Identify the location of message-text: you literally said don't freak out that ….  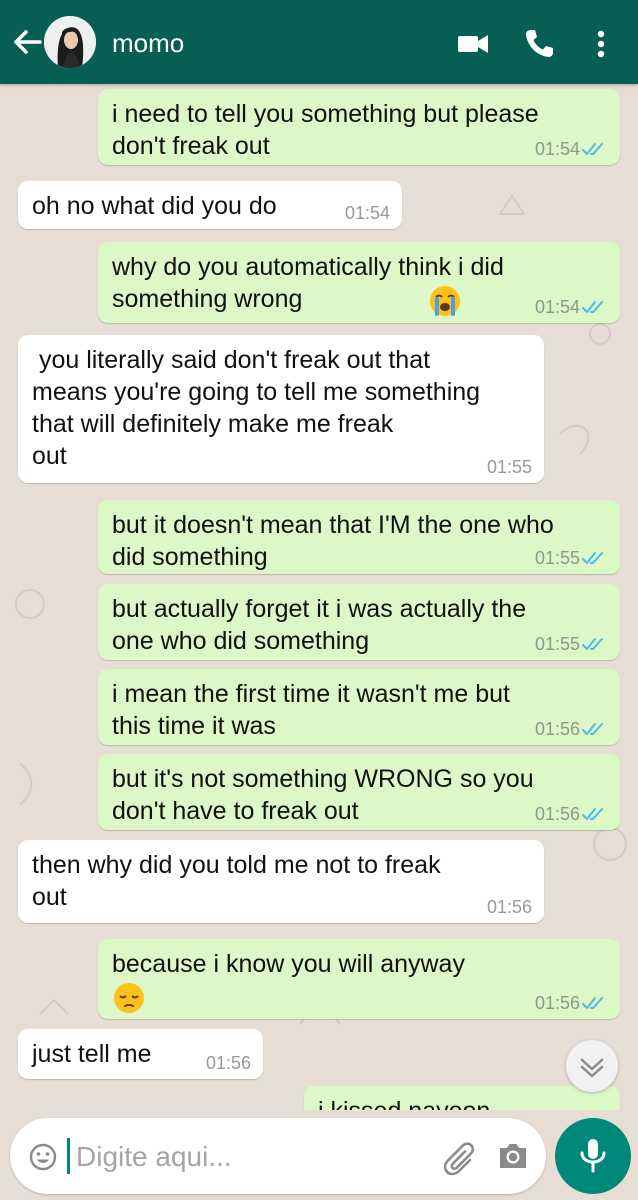
(256, 408).